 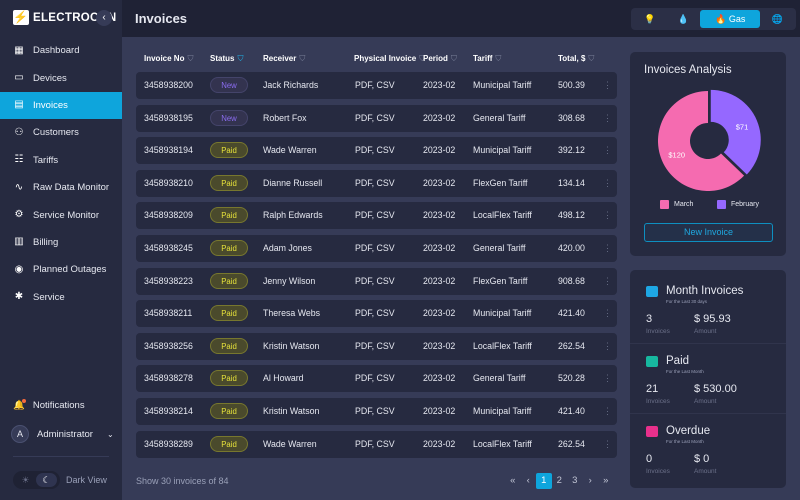 I want to click on cell-receiver: Robert Fox, so click(x=285, y=117).